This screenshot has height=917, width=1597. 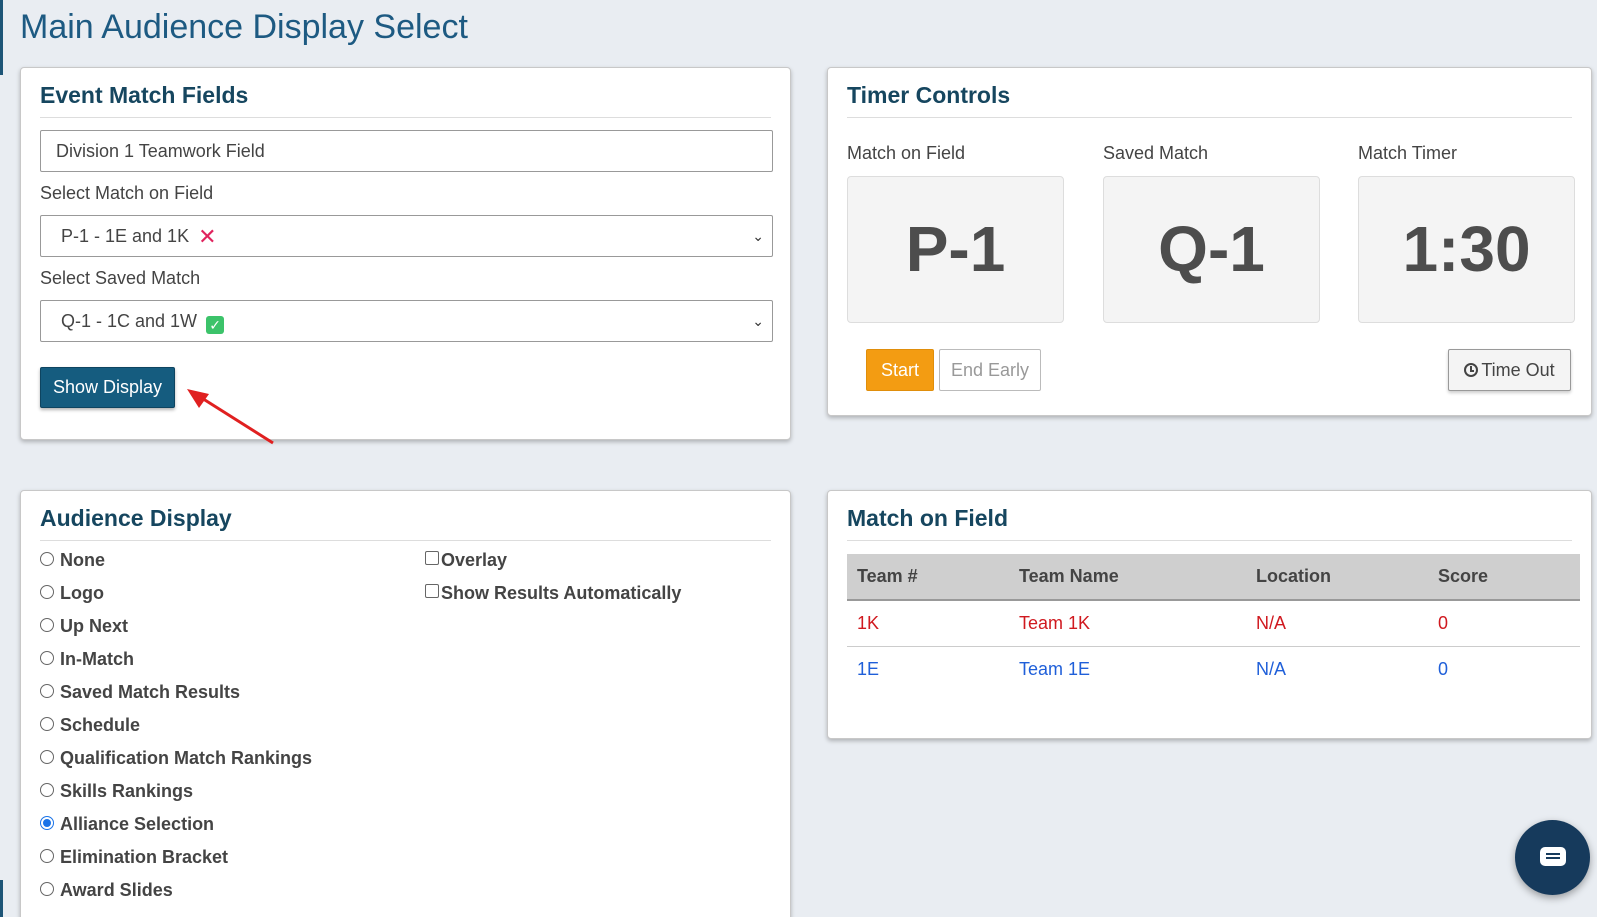 I want to click on radio-label: Skills Rankings, so click(x=127, y=791).